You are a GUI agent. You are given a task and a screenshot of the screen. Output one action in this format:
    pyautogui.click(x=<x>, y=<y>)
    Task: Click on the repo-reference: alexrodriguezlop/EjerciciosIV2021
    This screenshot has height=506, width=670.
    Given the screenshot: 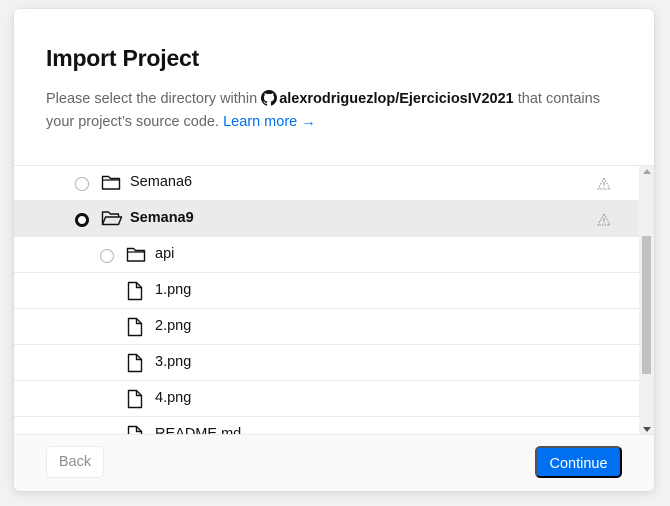 What is the action you would take?
    pyautogui.click(x=387, y=98)
    